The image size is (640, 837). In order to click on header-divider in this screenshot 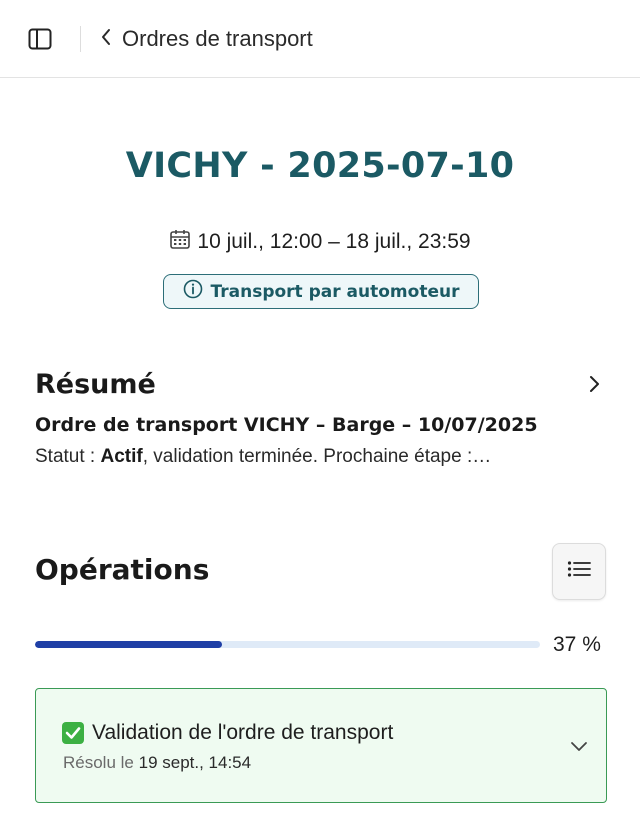, I will do `click(80, 39)`.